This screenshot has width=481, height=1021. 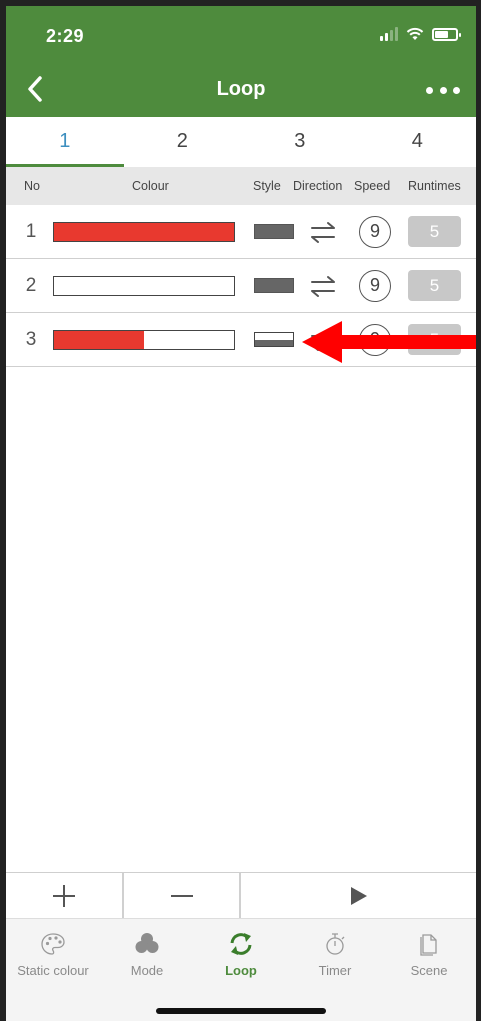 I want to click on tabbar-label: Timer, so click(x=335, y=970).